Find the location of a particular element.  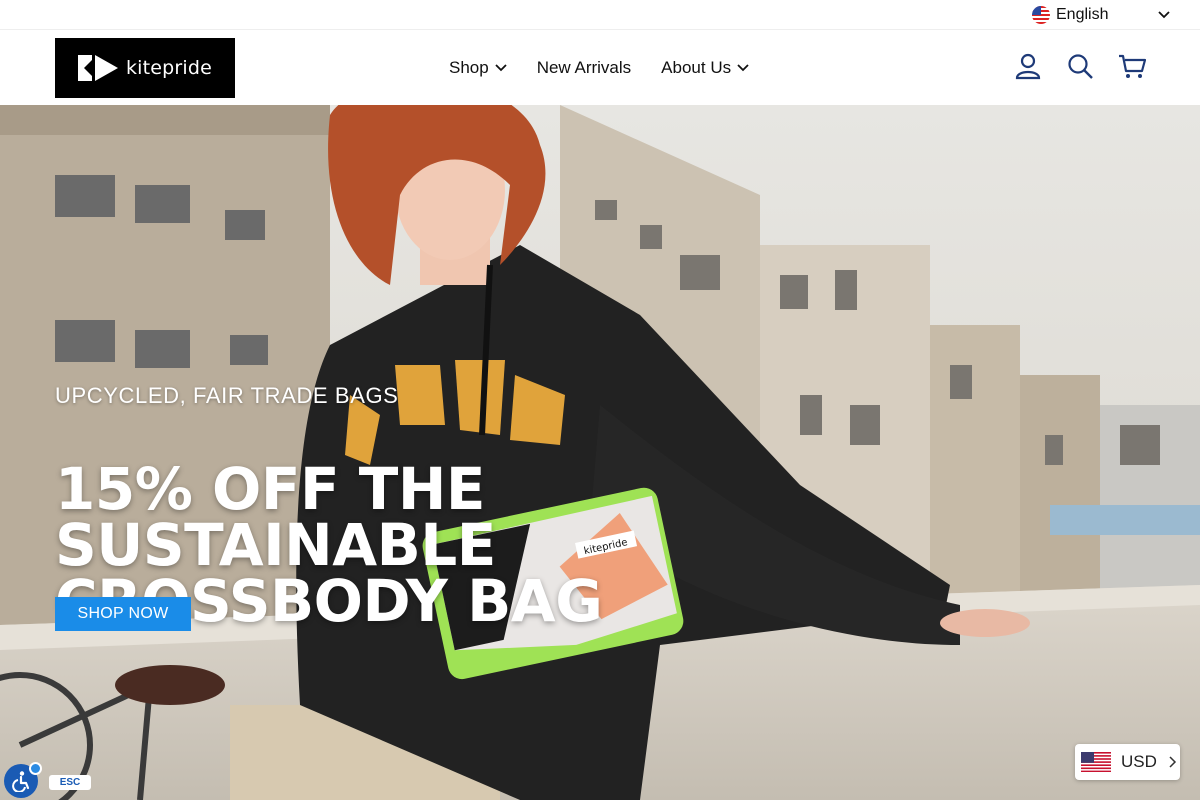

site-header: kitepride Shop New Arrivals About Us is located at coordinates (600, 67).